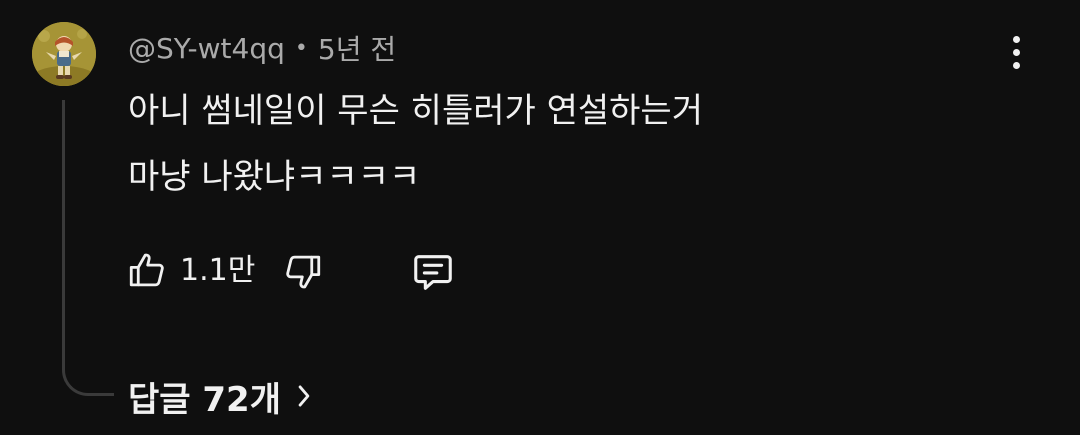  I want to click on comment-text-line-2: 마냥 나왔냐ㅋㅋㅋㅋ, so click(274, 177).